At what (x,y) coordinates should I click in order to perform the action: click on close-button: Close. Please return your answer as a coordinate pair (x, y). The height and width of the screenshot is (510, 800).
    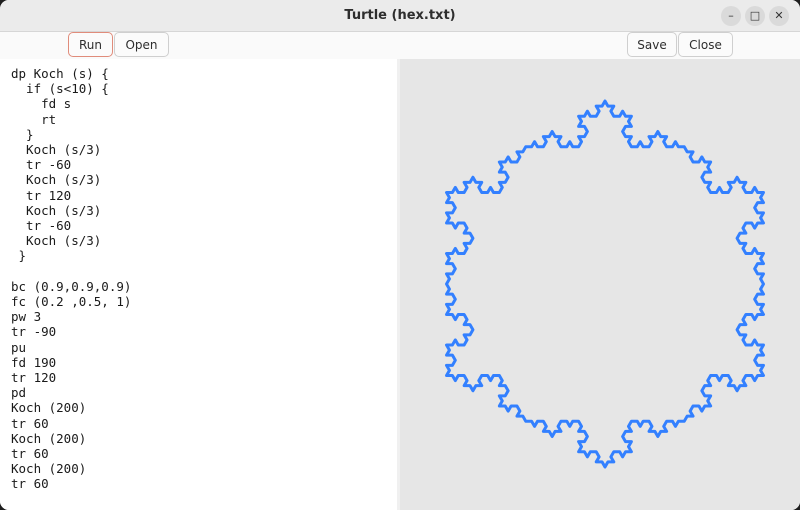
    Looking at the image, I should click on (705, 44).